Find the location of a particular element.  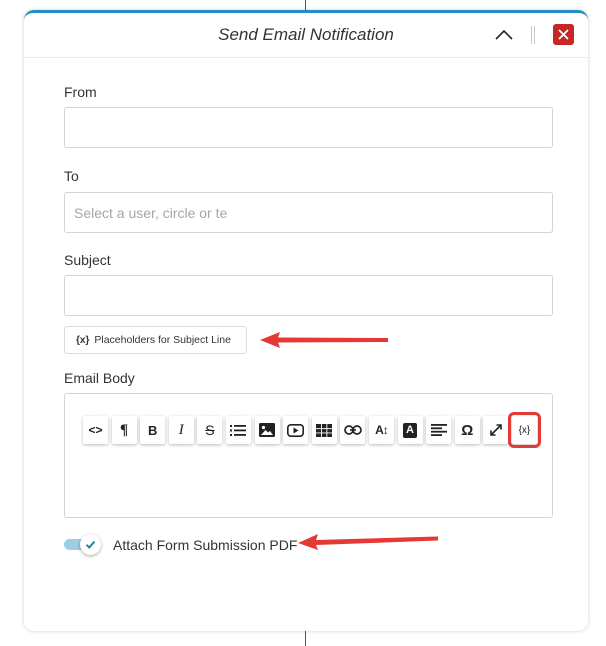

image-icon is located at coordinates (267, 430).